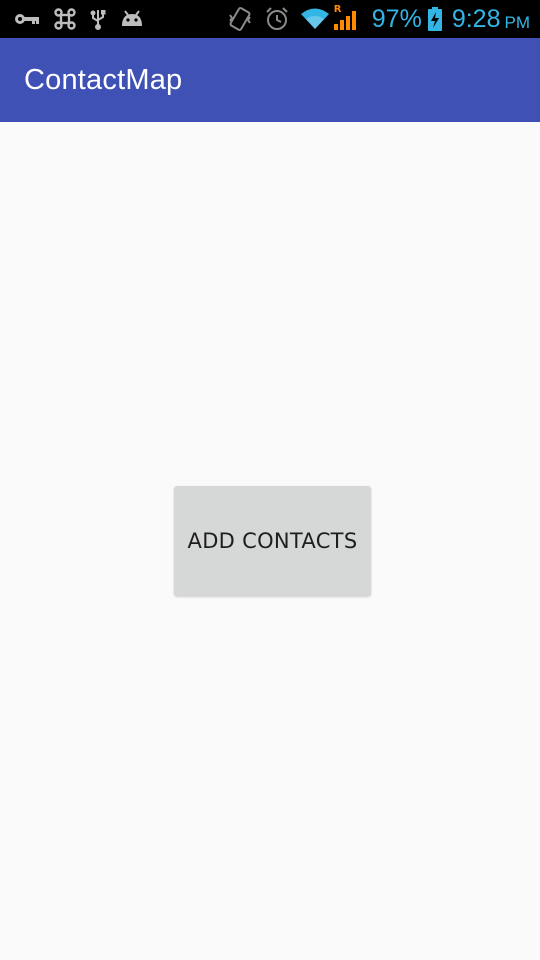 The height and width of the screenshot is (960, 540). Describe the element at coordinates (476, 19) in the screenshot. I see `clock-time: 9:28` at that location.